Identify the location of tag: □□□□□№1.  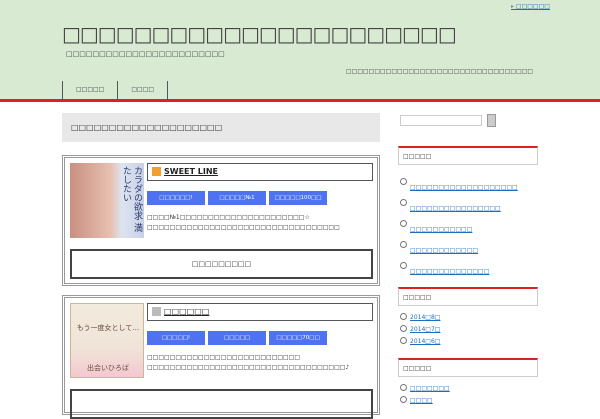
(237, 198).